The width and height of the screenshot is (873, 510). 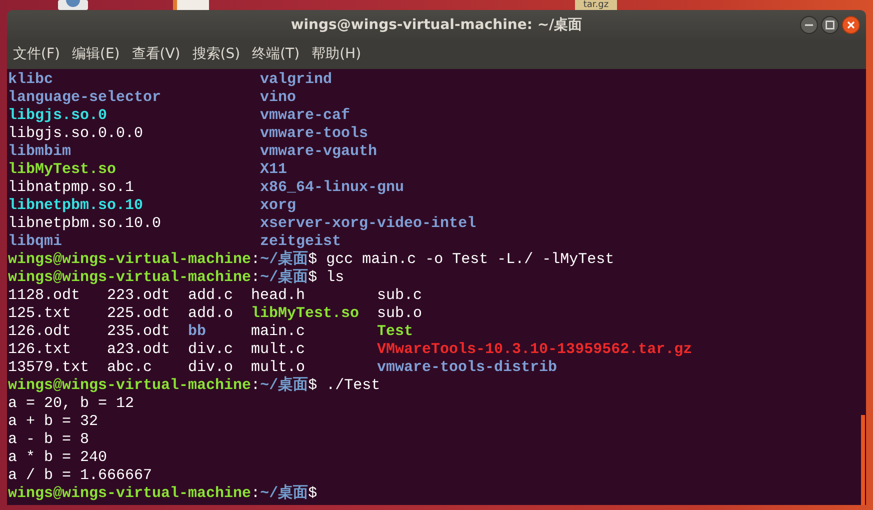 I want to click on file-name: libnatpmp.so.1, so click(x=71, y=188).